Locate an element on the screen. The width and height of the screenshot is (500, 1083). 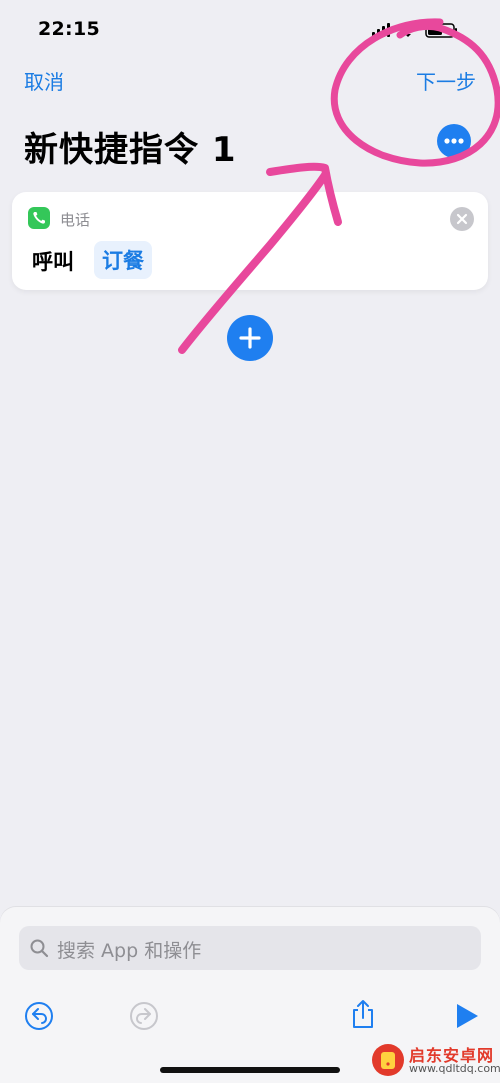
redo-icon is located at coordinates (144, 1016).